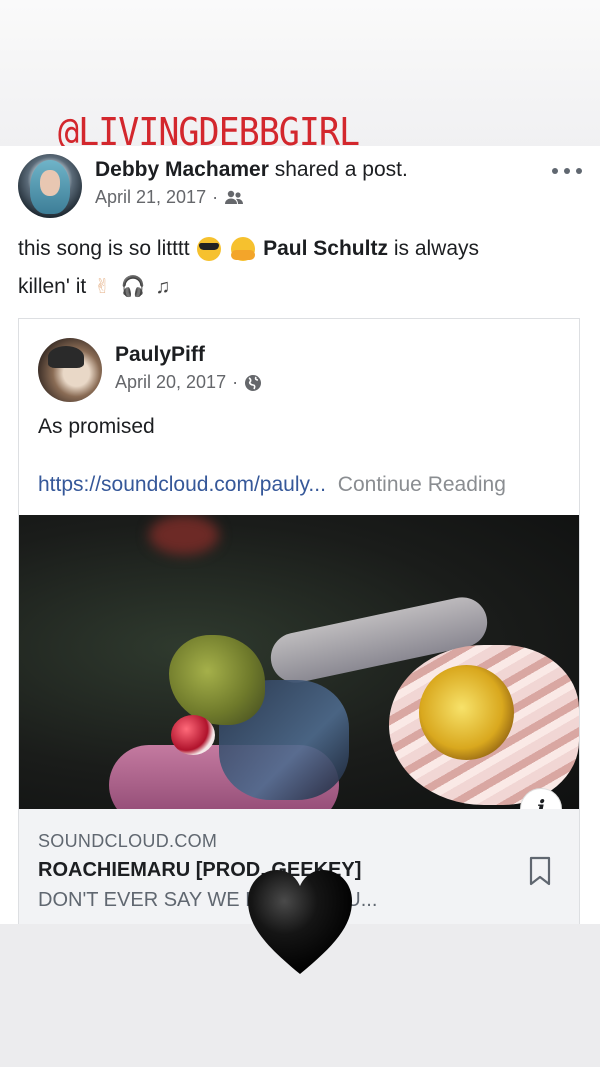 This screenshot has width=600, height=1067. Describe the element at coordinates (341, 169) in the screenshot. I see `shared-action-text: shared a post.` at that location.